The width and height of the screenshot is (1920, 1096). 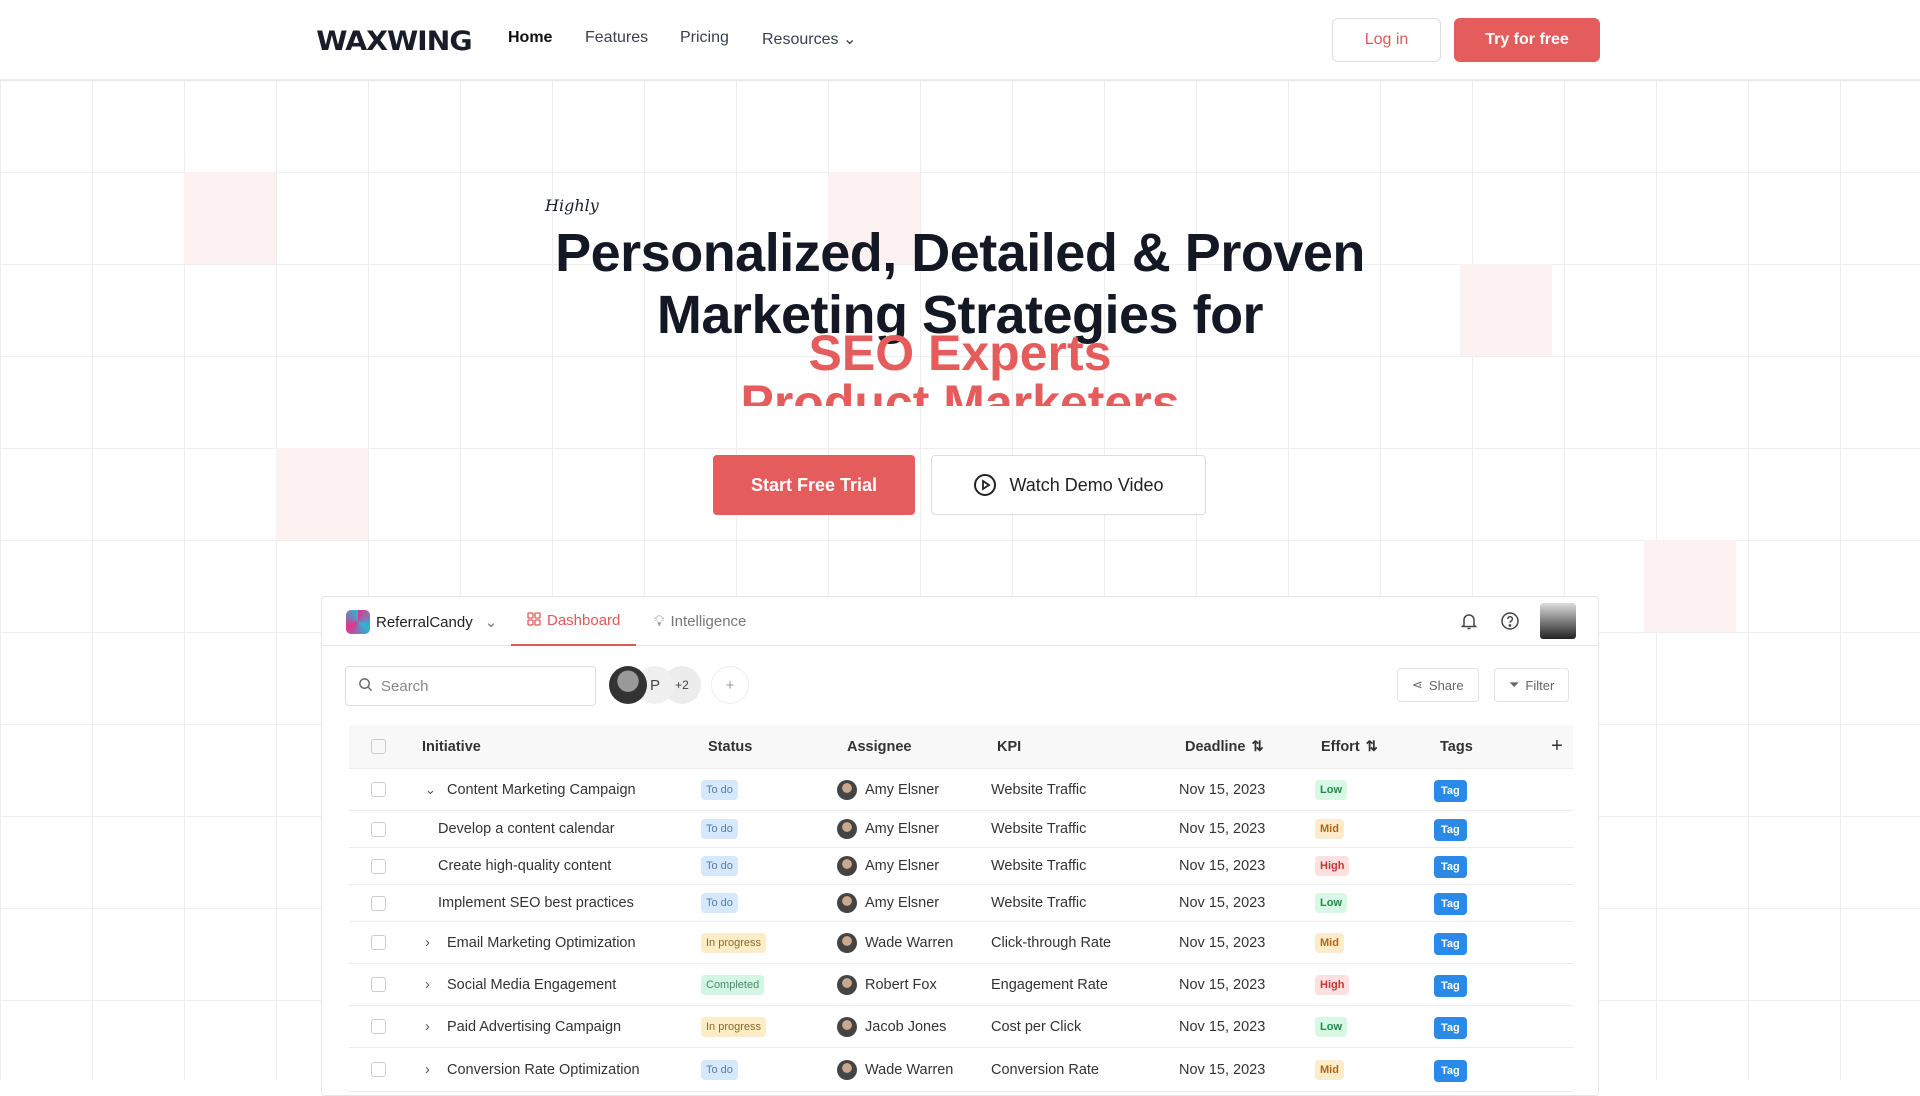 What do you see at coordinates (733, 984) in the screenshot?
I see `status-badge: Completed` at bounding box center [733, 984].